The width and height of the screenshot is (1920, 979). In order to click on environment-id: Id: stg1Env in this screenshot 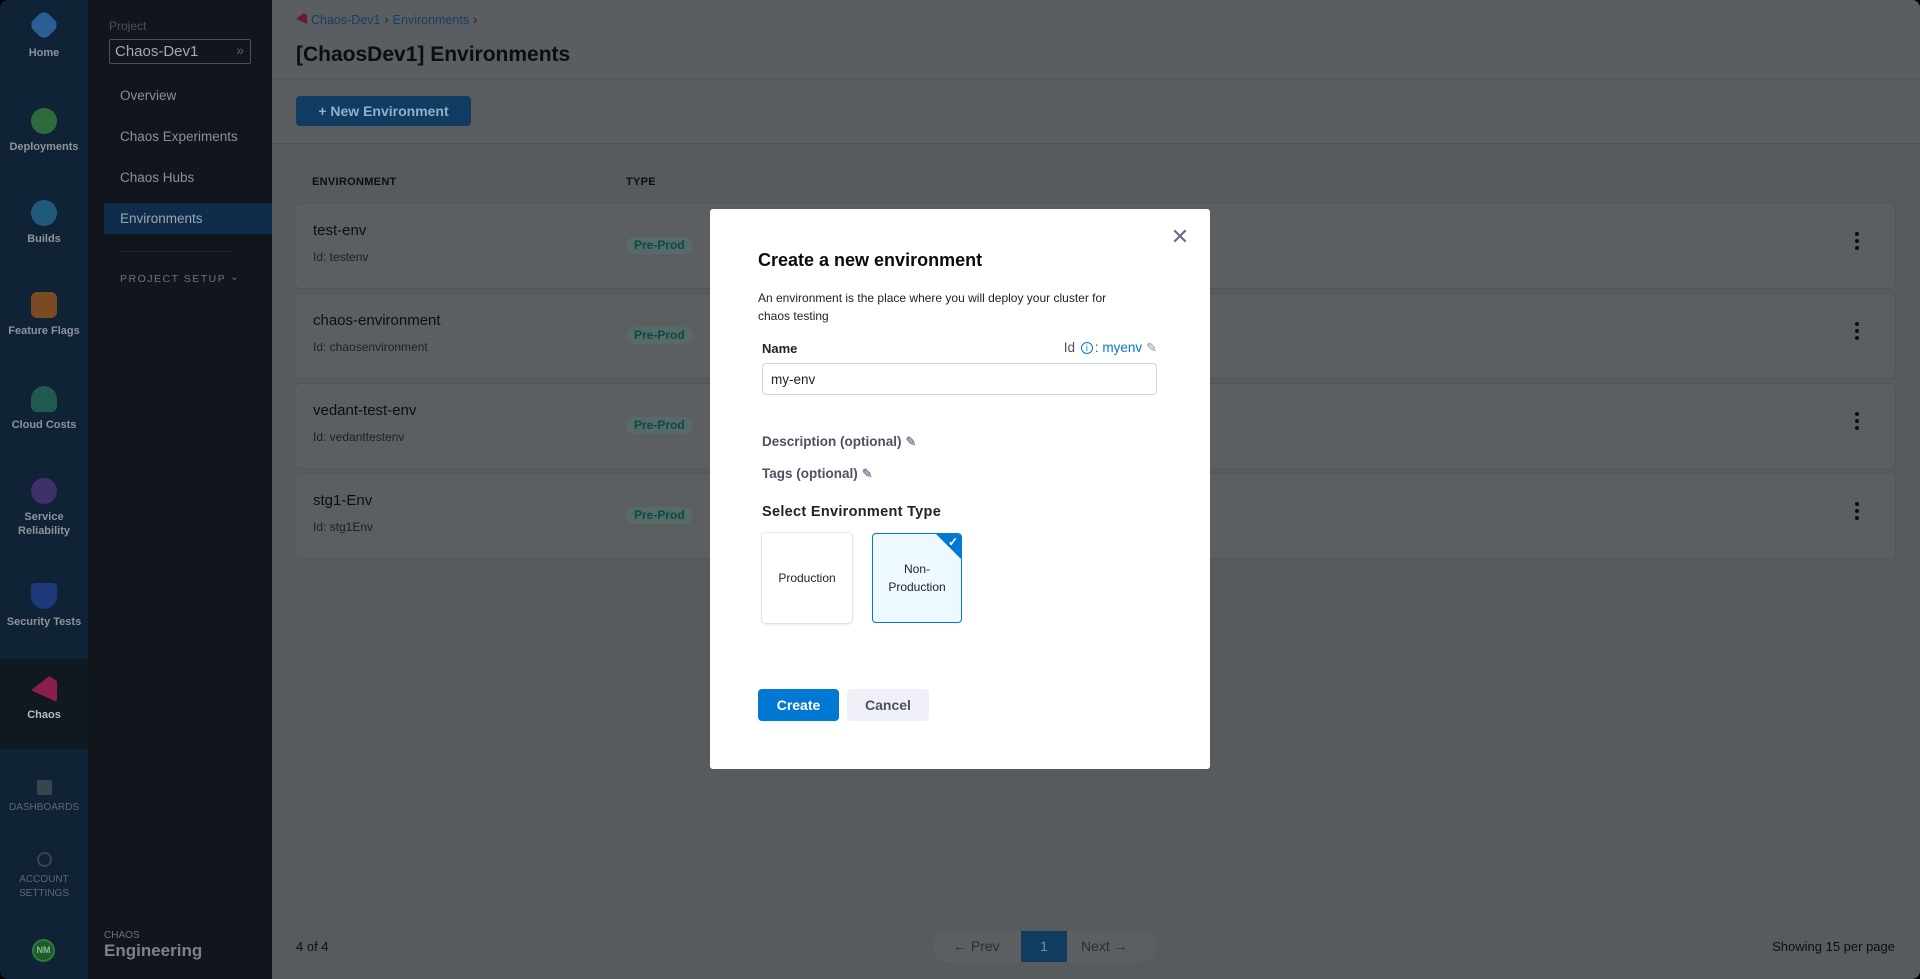, I will do `click(343, 527)`.